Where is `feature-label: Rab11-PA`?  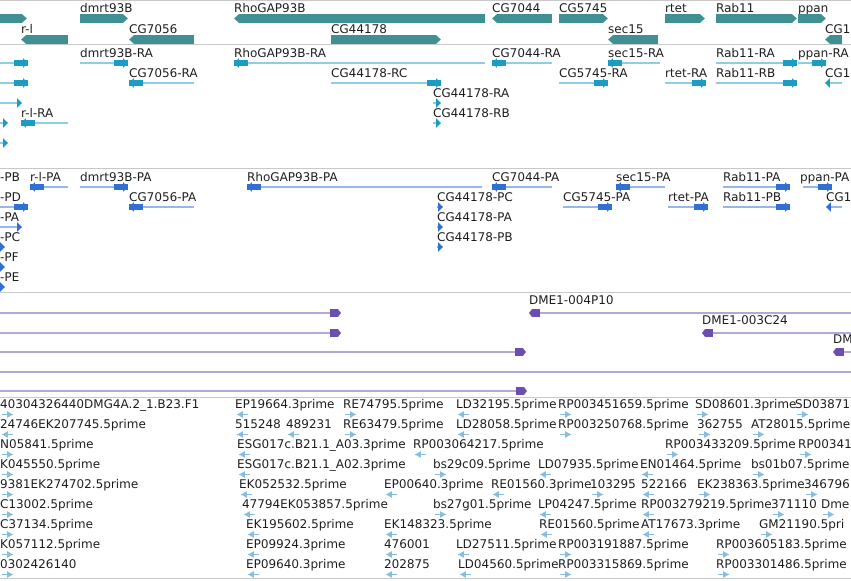
feature-label: Rab11-PA is located at coordinates (751, 177).